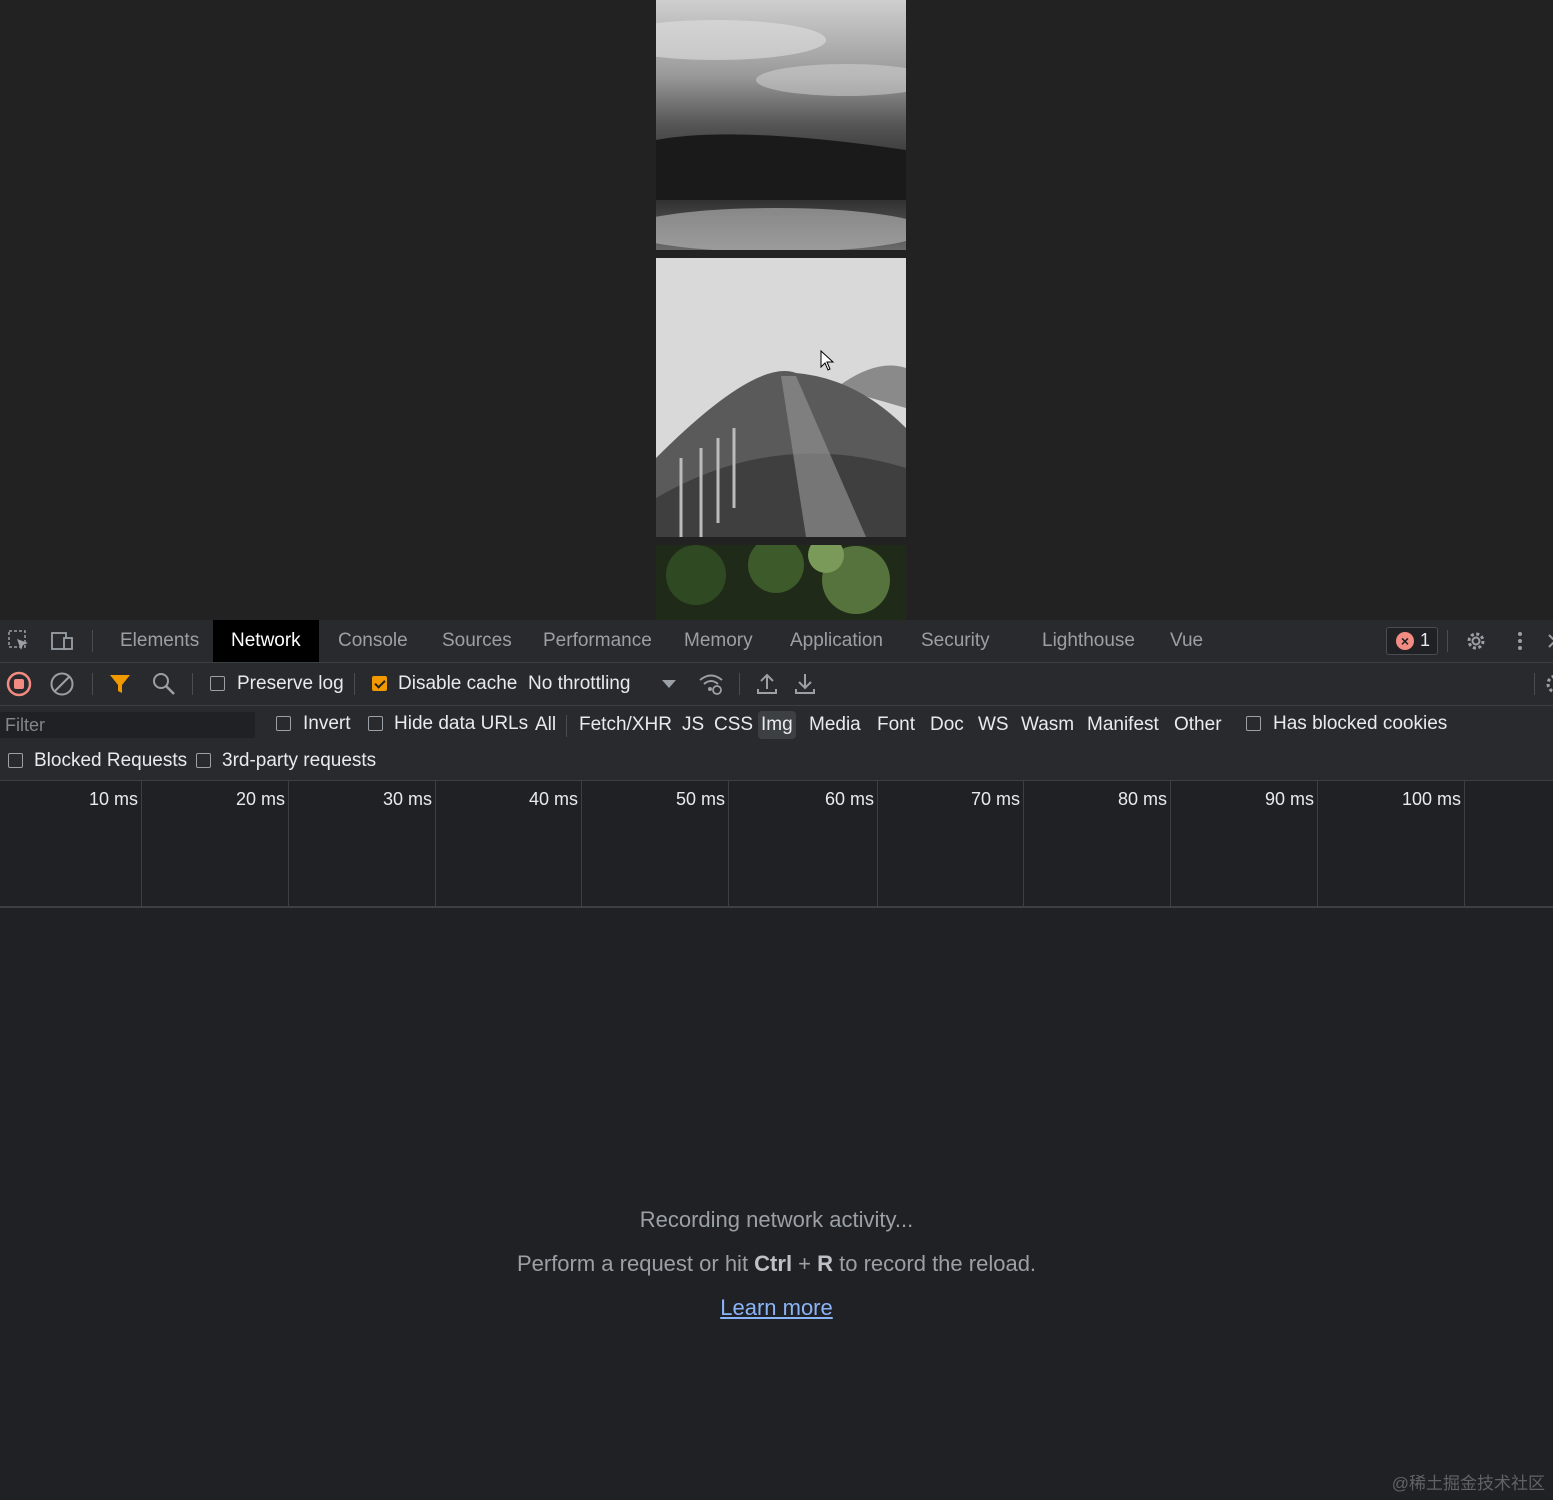  What do you see at coordinates (19, 684) in the screenshot?
I see `stop-recording-icon` at bounding box center [19, 684].